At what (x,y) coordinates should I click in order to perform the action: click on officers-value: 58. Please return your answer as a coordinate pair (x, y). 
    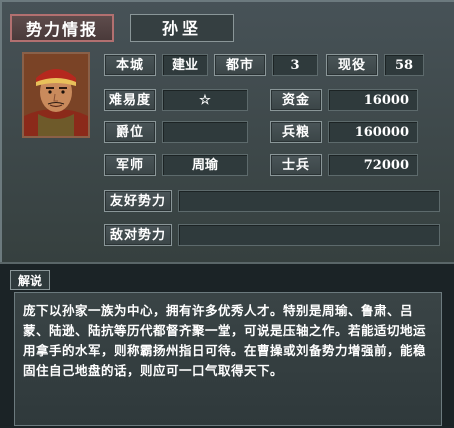
    Looking at the image, I should click on (404, 65).